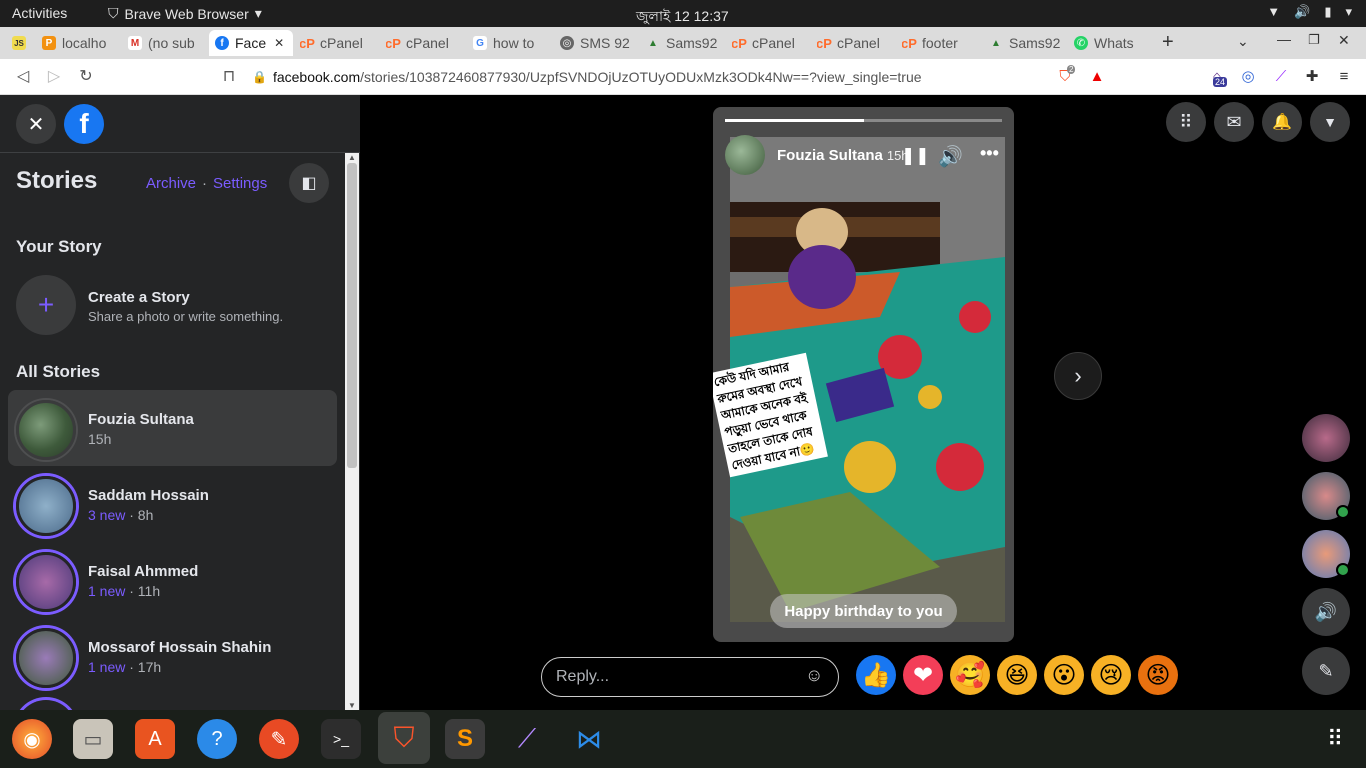  What do you see at coordinates (172, 580) in the screenshot?
I see `story-item-faisal-ahmmed: Faisal Ahmmed 1 new · 11h` at bounding box center [172, 580].